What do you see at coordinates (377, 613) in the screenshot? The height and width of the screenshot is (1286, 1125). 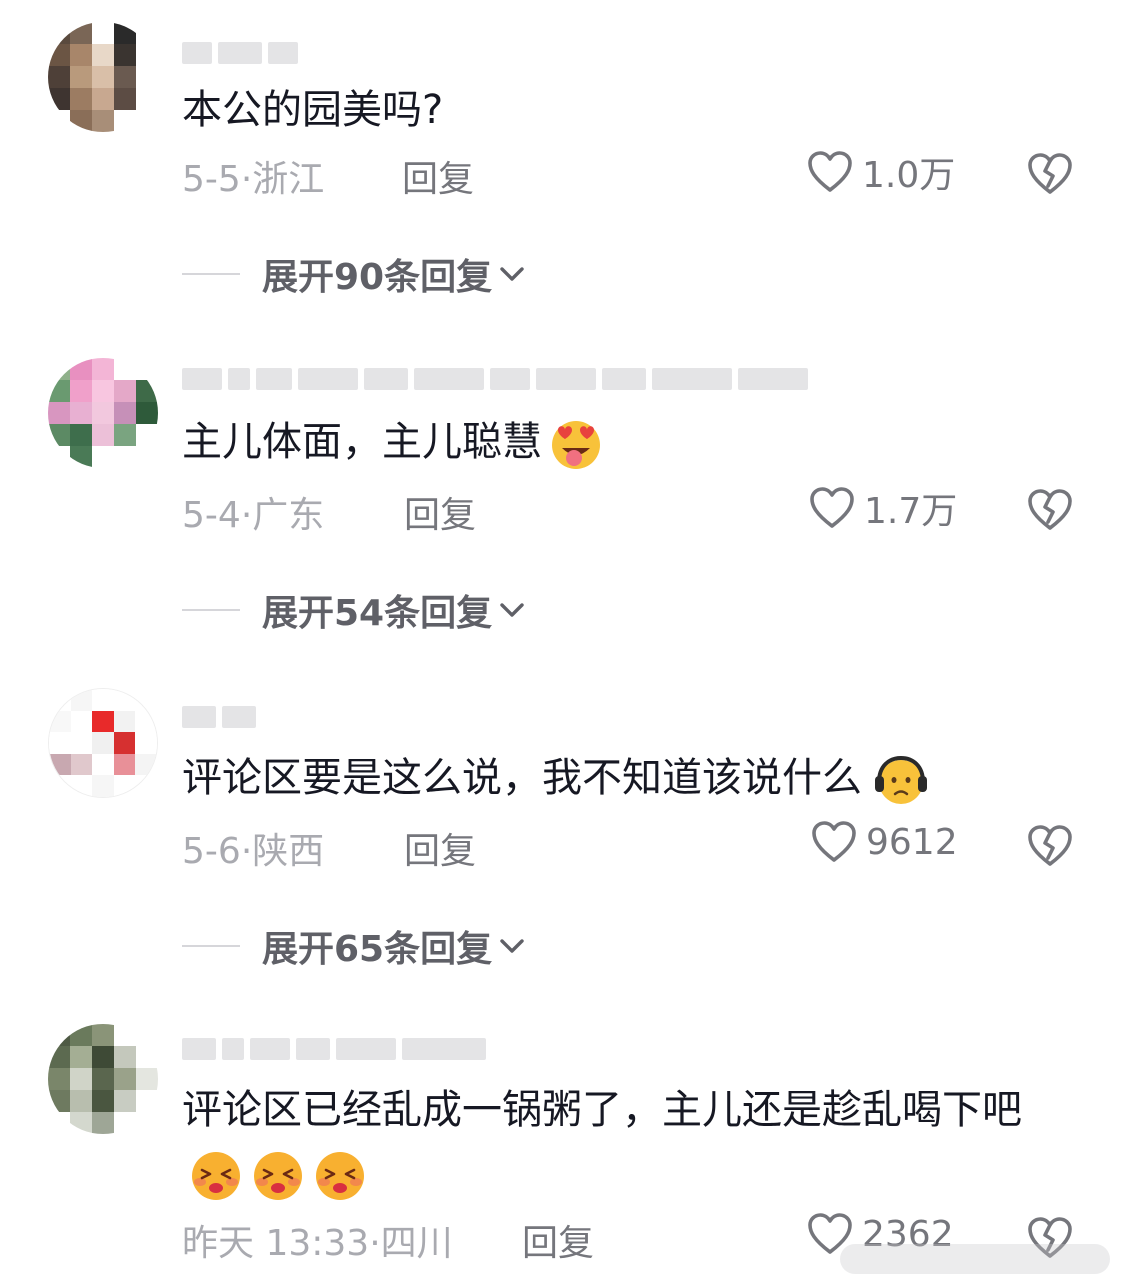 I see `expand-replies-label: 展开54条回复` at bounding box center [377, 613].